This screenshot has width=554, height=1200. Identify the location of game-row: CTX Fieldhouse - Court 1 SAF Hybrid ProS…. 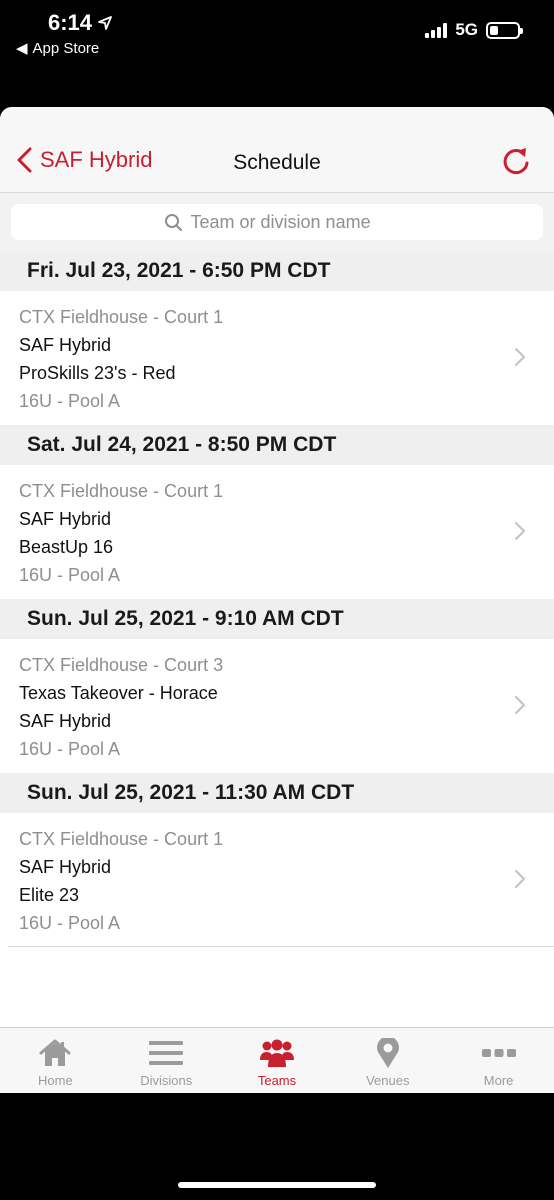
(277, 358).